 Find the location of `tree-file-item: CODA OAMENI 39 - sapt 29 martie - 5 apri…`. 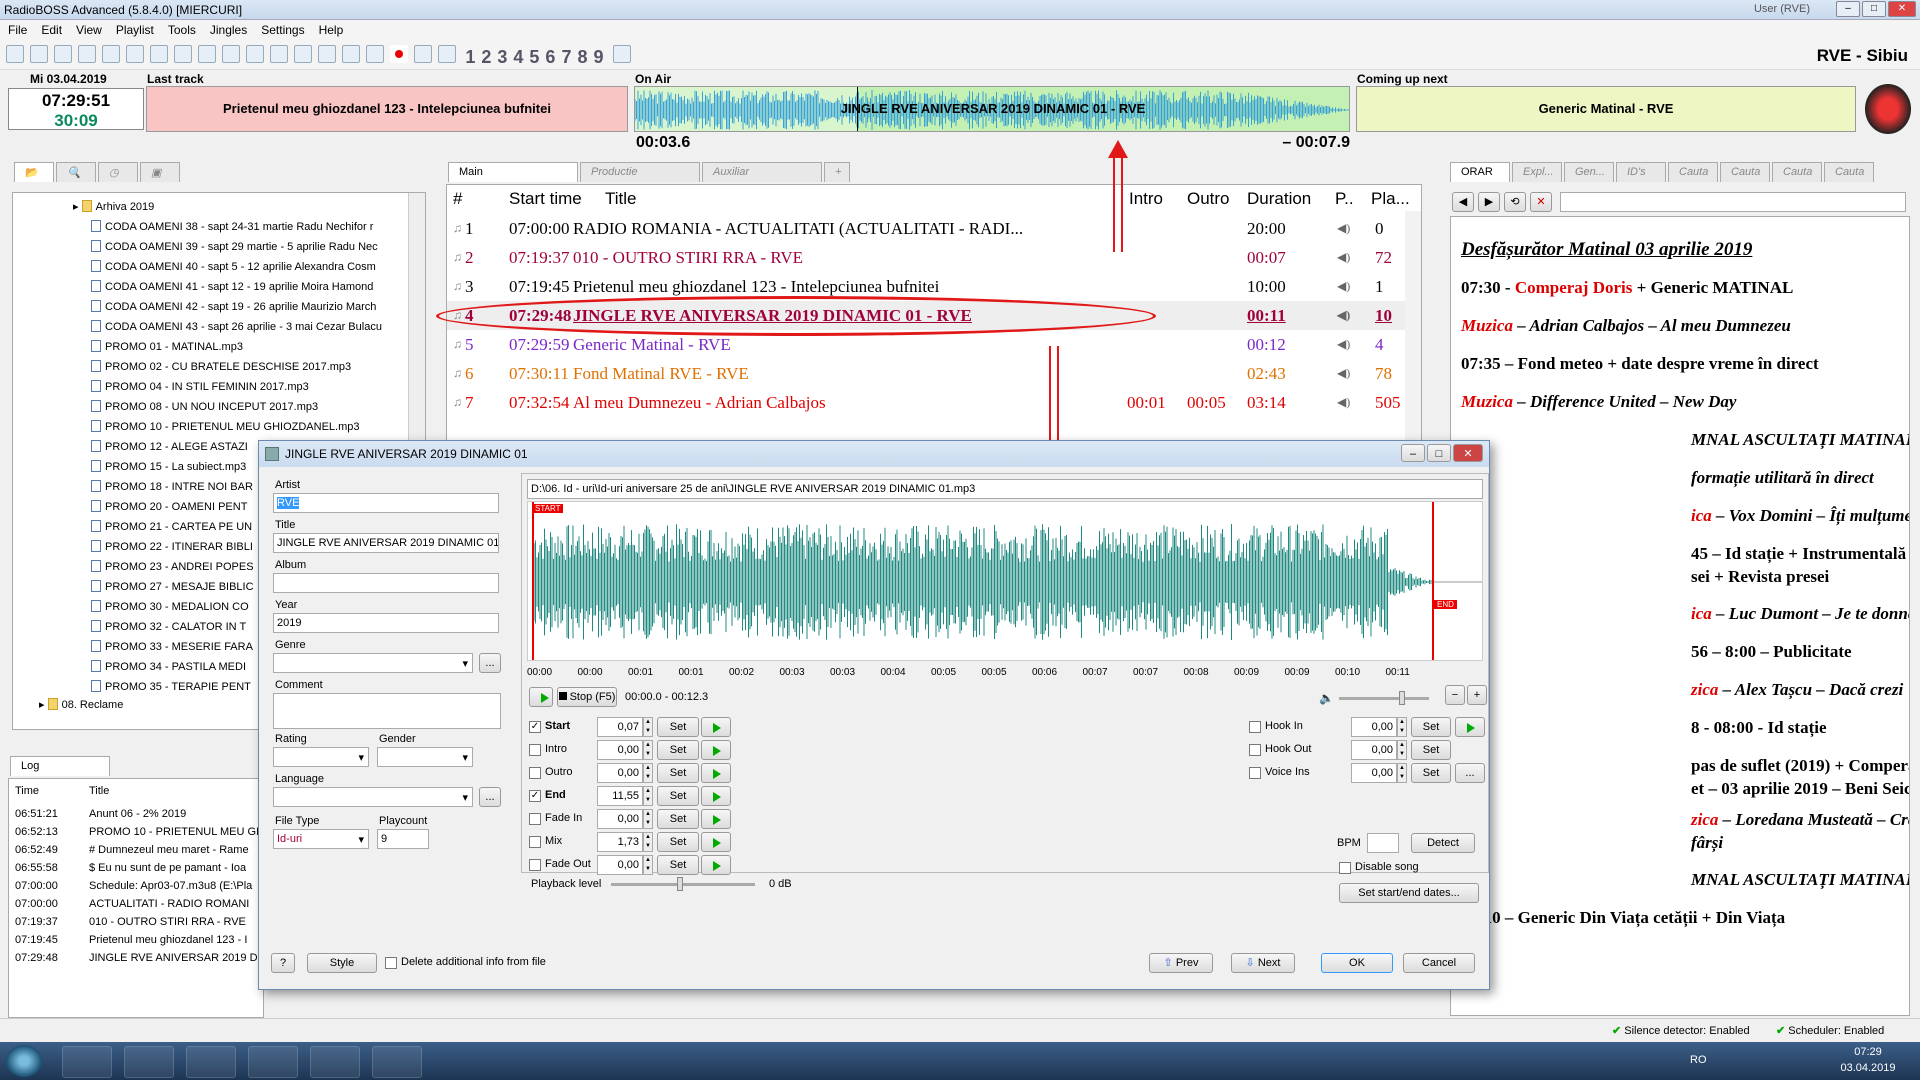

tree-file-item: CODA OAMENI 39 - sapt 29 martie - 5 apri… is located at coordinates (250, 247).